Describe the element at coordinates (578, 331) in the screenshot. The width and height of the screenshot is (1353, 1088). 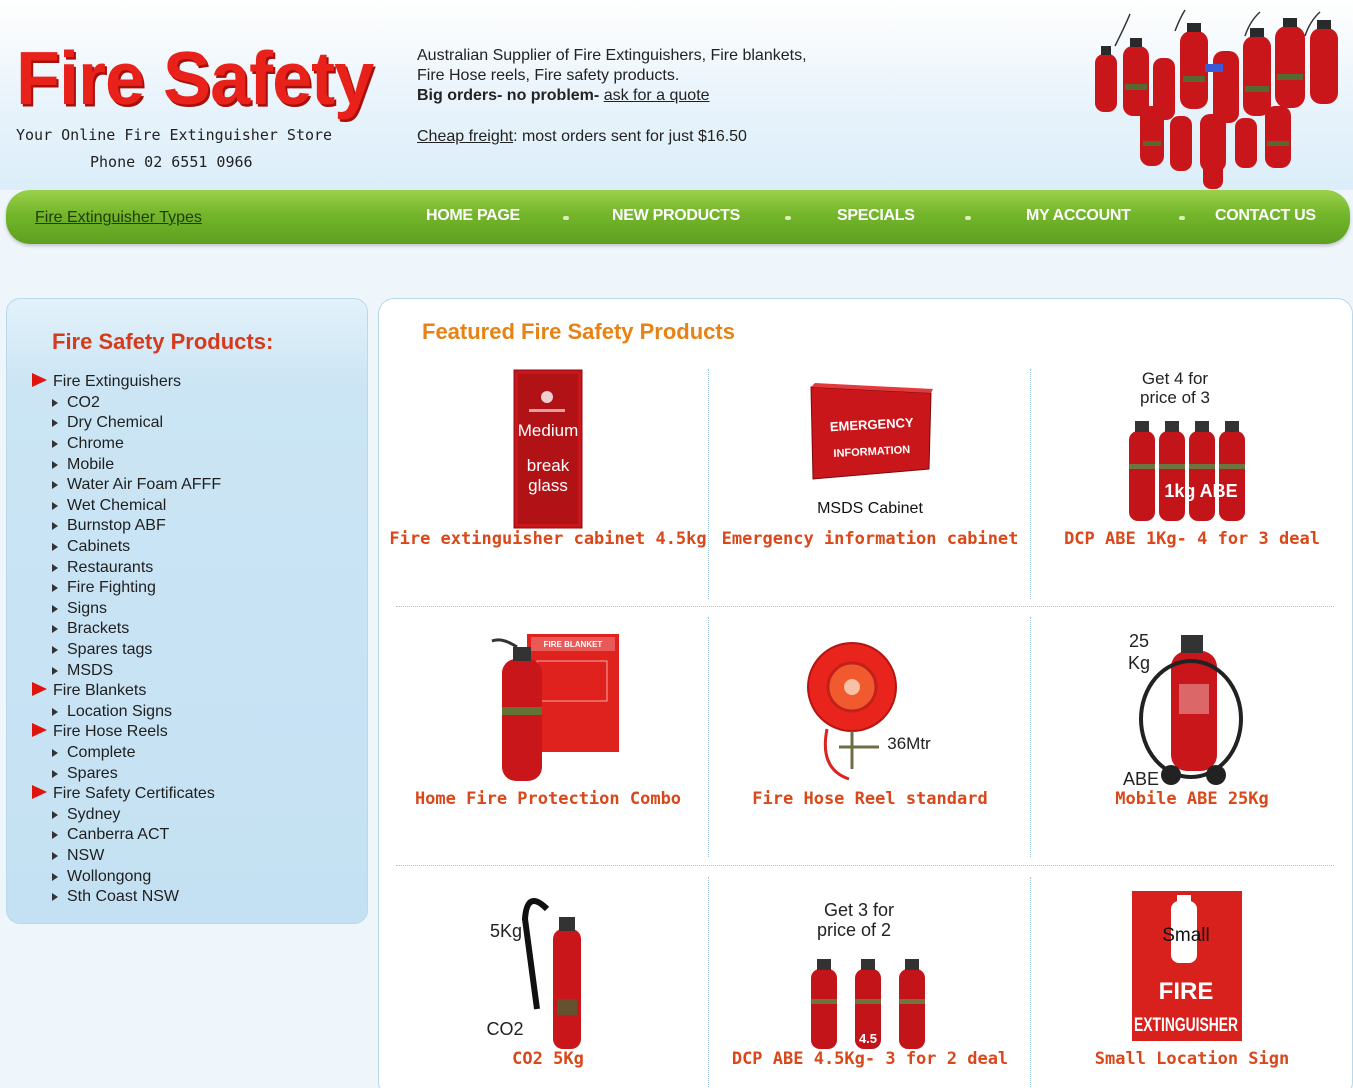
I see `featured-title: Featured Fire Safety Products` at that location.